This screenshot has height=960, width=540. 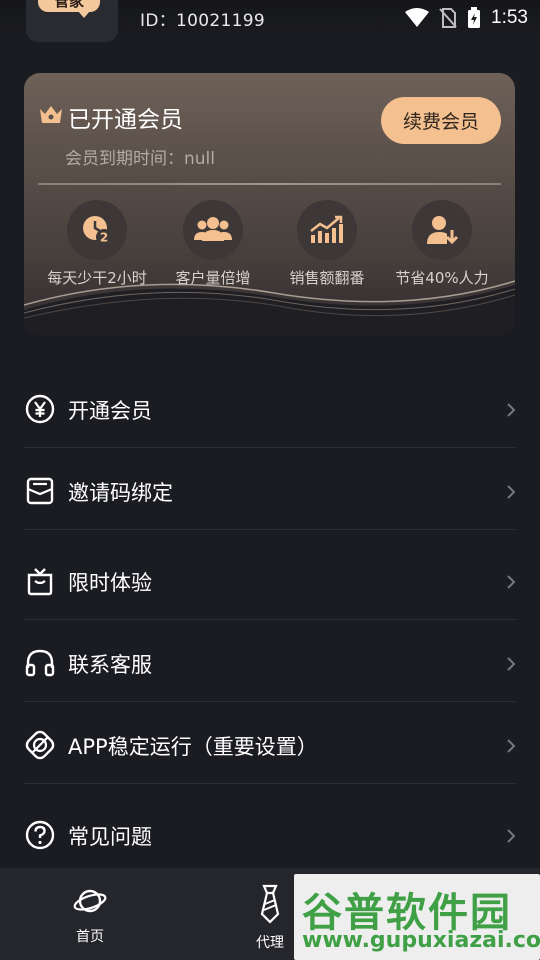 I want to click on nav-label: 首页, so click(x=90, y=937).